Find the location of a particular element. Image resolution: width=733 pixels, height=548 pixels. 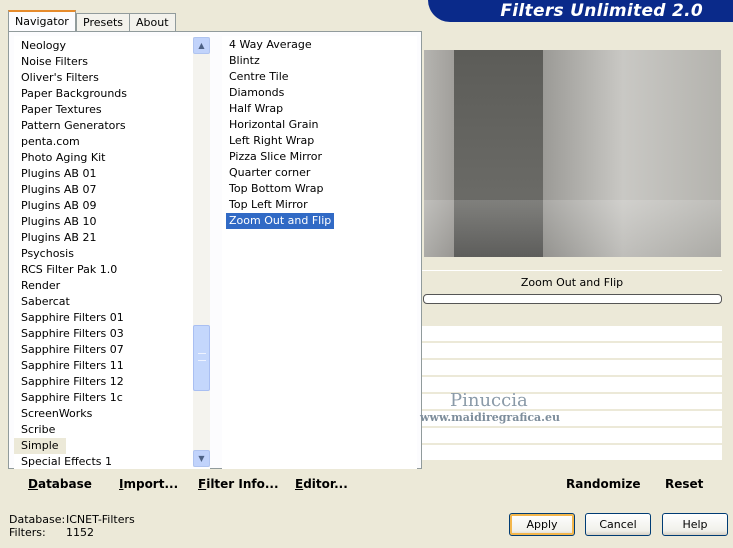

apply-button: Apply is located at coordinates (542, 524).